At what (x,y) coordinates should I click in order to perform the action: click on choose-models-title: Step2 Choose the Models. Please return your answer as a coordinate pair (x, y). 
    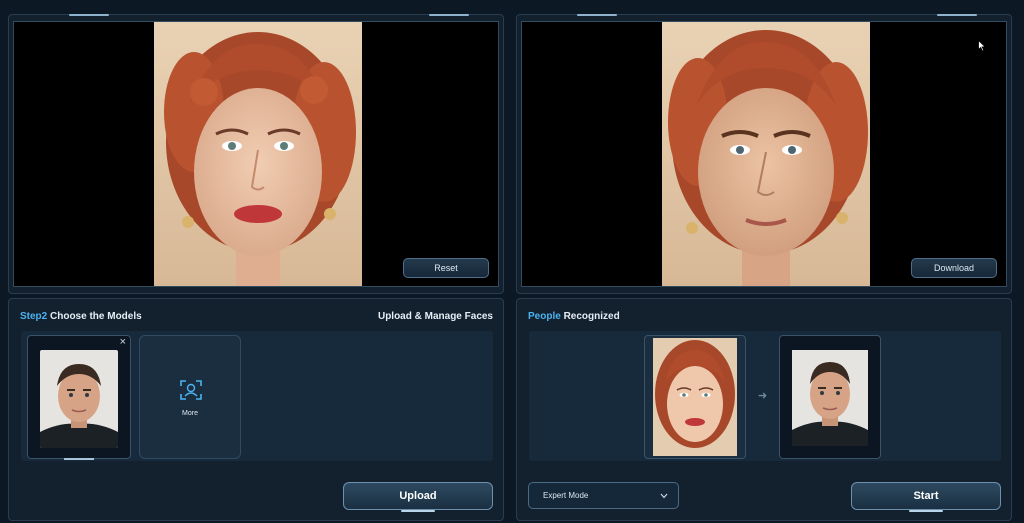
    Looking at the image, I should click on (81, 316).